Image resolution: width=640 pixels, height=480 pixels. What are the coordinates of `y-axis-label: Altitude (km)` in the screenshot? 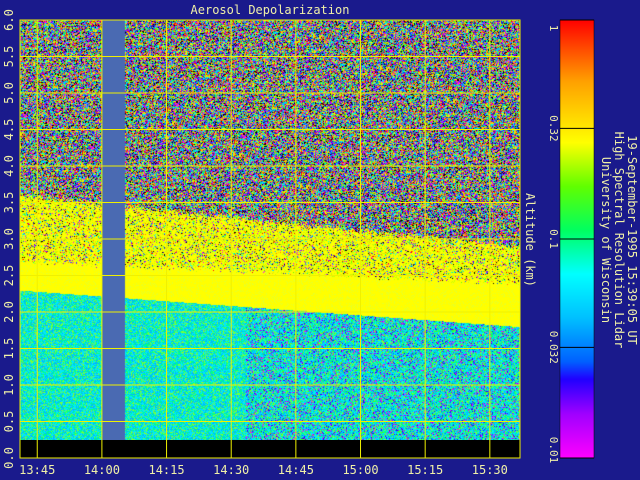 It's located at (530, 240).